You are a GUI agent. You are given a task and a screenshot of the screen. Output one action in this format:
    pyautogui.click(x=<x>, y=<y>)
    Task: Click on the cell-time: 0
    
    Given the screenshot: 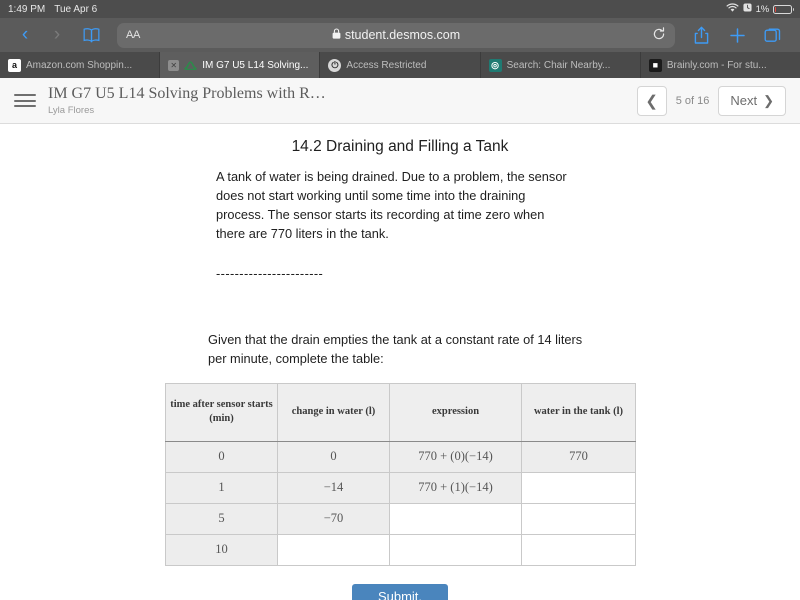 What is the action you would take?
    pyautogui.click(x=221, y=456)
    